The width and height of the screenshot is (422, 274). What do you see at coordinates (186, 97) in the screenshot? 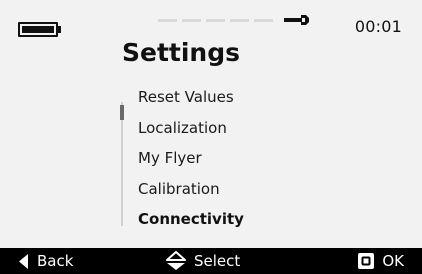
I see `menu-item-label: Reset Values` at bounding box center [186, 97].